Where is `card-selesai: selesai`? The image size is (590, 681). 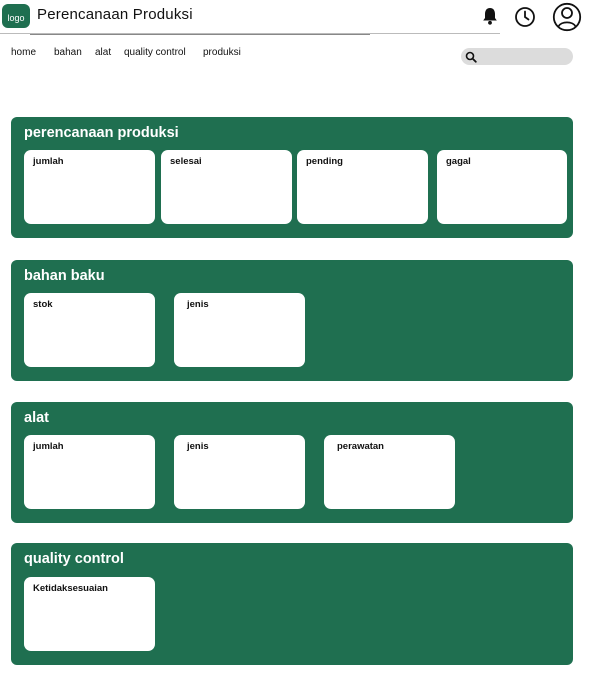
card-selesai: selesai is located at coordinates (226, 187).